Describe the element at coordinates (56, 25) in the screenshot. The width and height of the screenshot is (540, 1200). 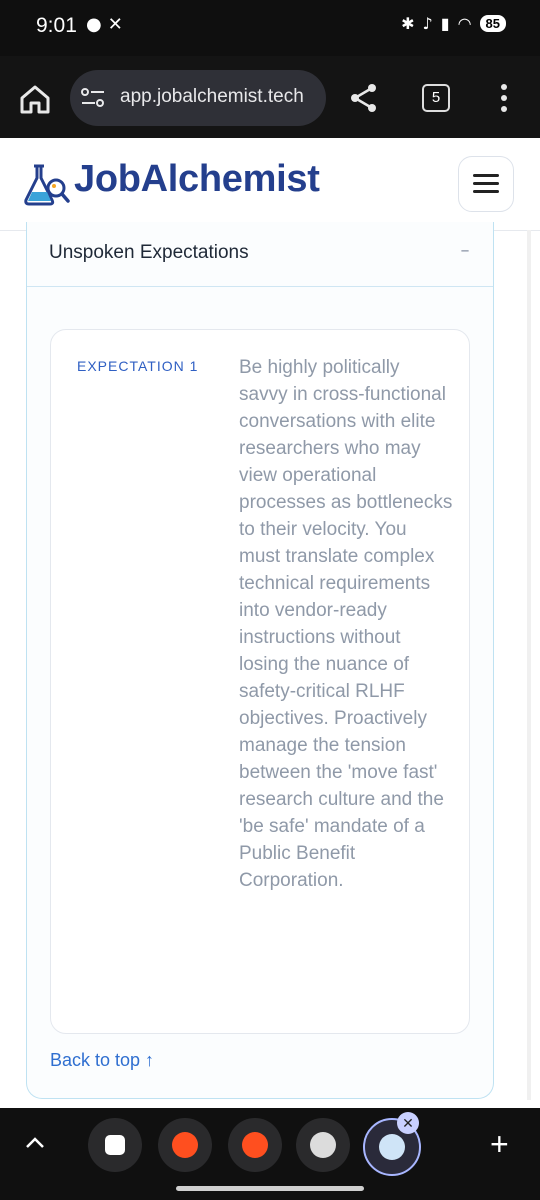
I see `status-time: 9:01` at that location.